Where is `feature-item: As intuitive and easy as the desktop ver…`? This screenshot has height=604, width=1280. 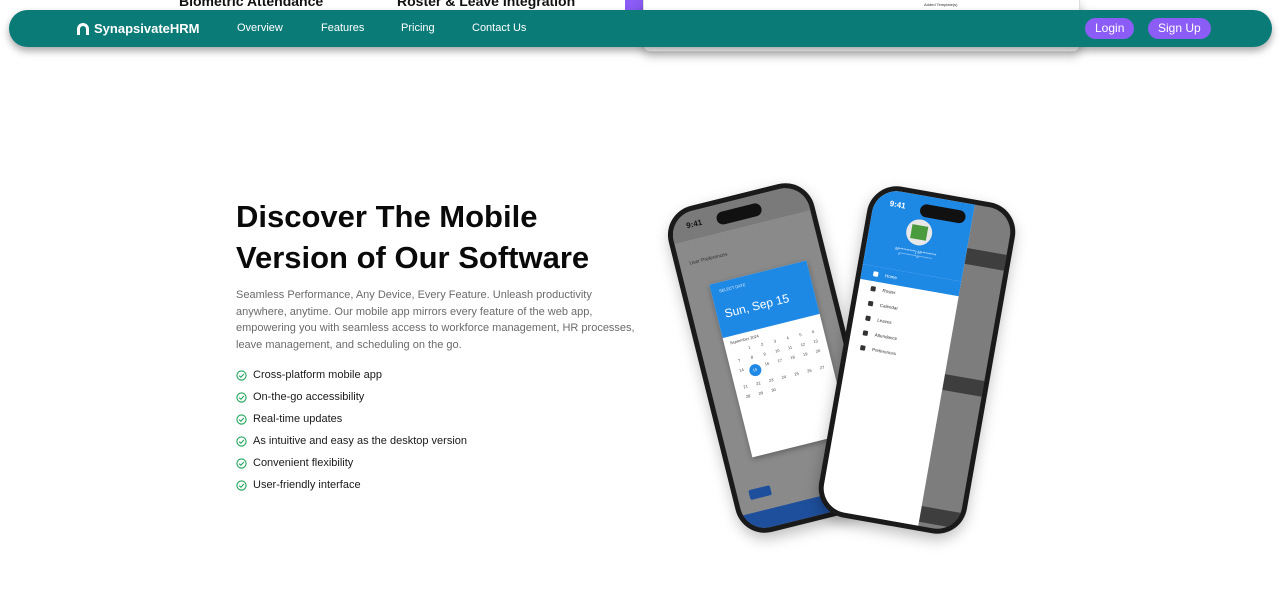
feature-item: As intuitive and easy as the desktop ver… is located at coordinates (351, 441).